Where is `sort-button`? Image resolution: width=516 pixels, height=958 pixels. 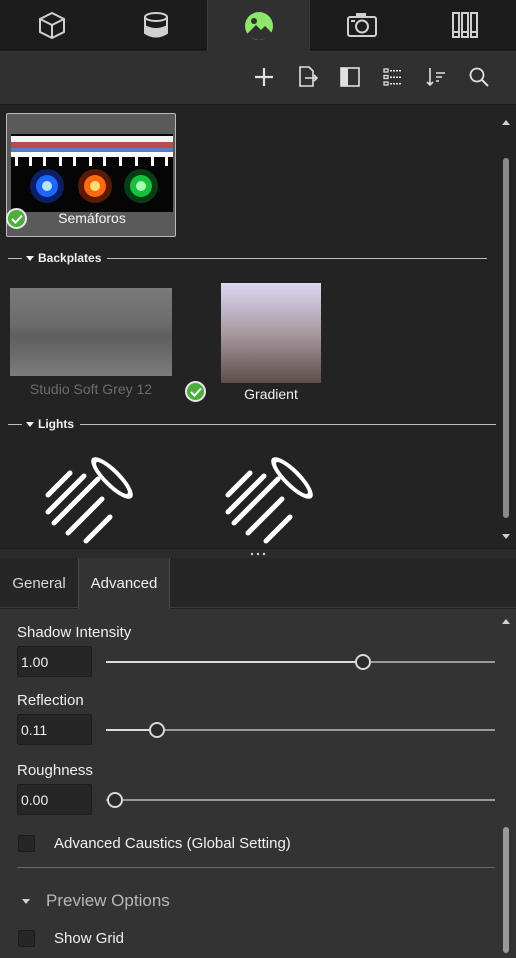
sort-button is located at coordinates (436, 77).